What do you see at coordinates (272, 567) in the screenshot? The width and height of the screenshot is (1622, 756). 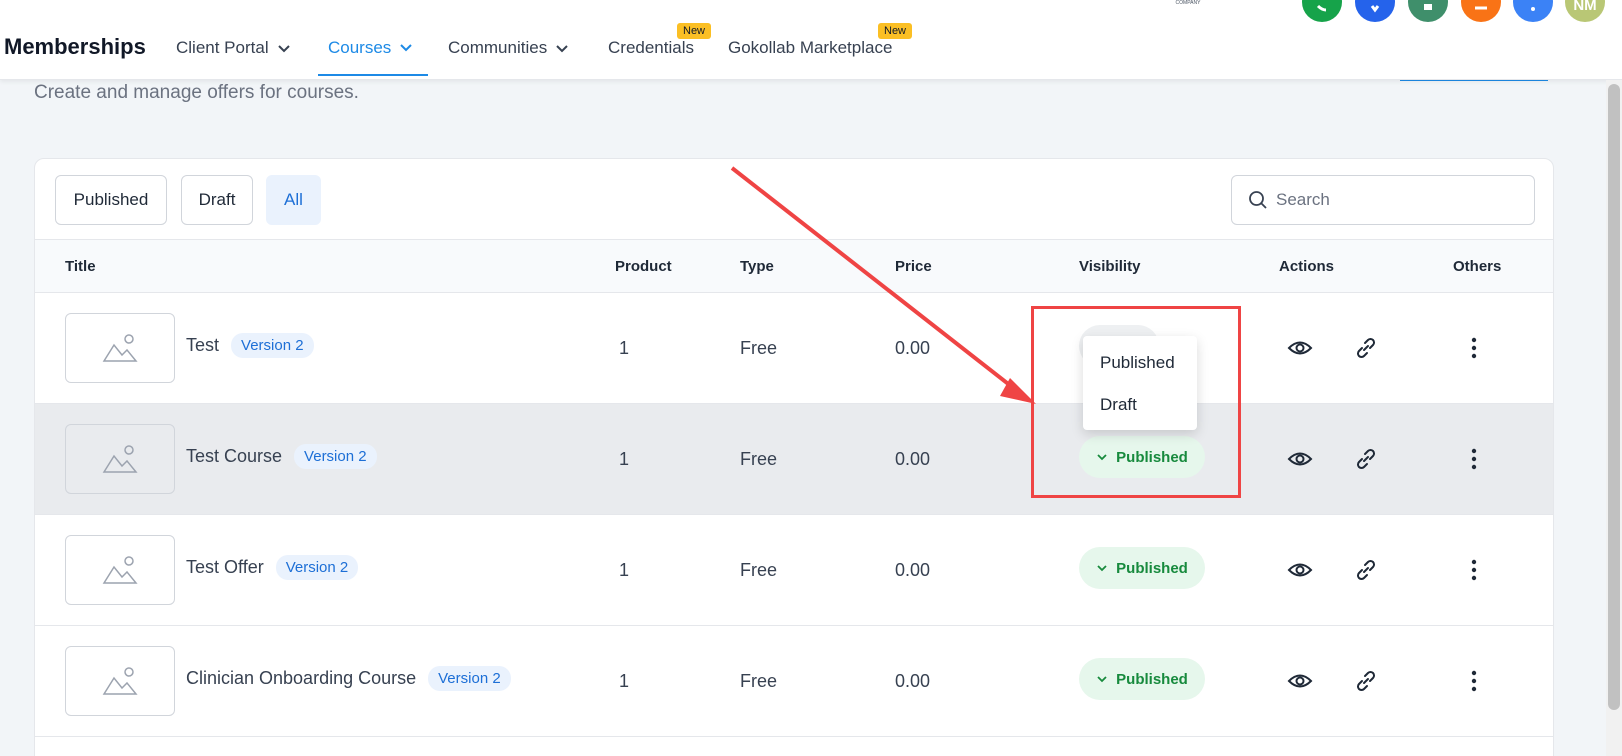 I see `course-title-cell: Test Offer Version 2` at bounding box center [272, 567].